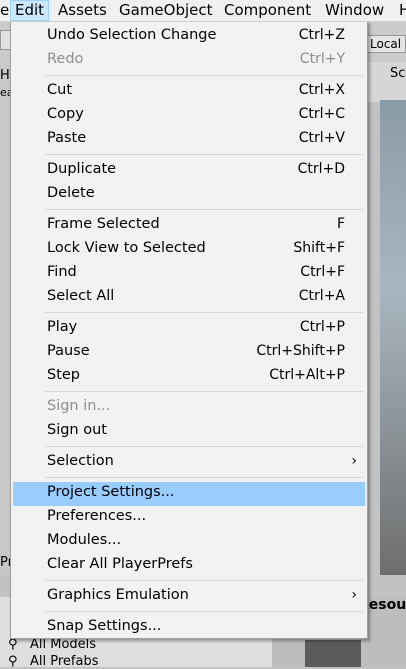 Image resolution: width=406 pixels, height=669 pixels. I want to click on menu-item-undo: Undo Selection Change Ctrl+Z, so click(189, 37).